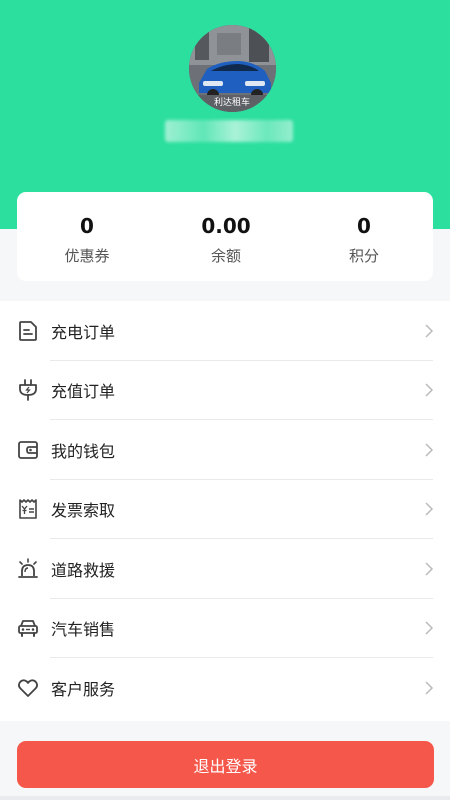 This screenshot has height=800, width=450. I want to click on menu-label: 充电订单, so click(83, 332).